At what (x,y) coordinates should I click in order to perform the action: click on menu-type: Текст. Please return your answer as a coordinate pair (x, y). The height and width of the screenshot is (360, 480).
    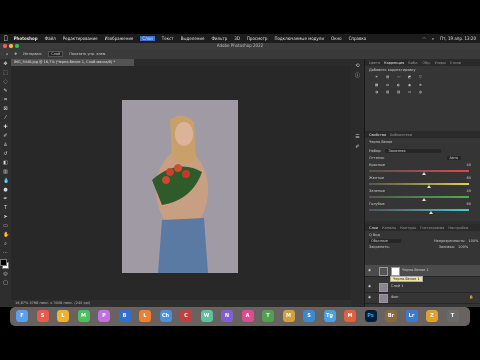
    Looking at the image, I should click on (168, 38).